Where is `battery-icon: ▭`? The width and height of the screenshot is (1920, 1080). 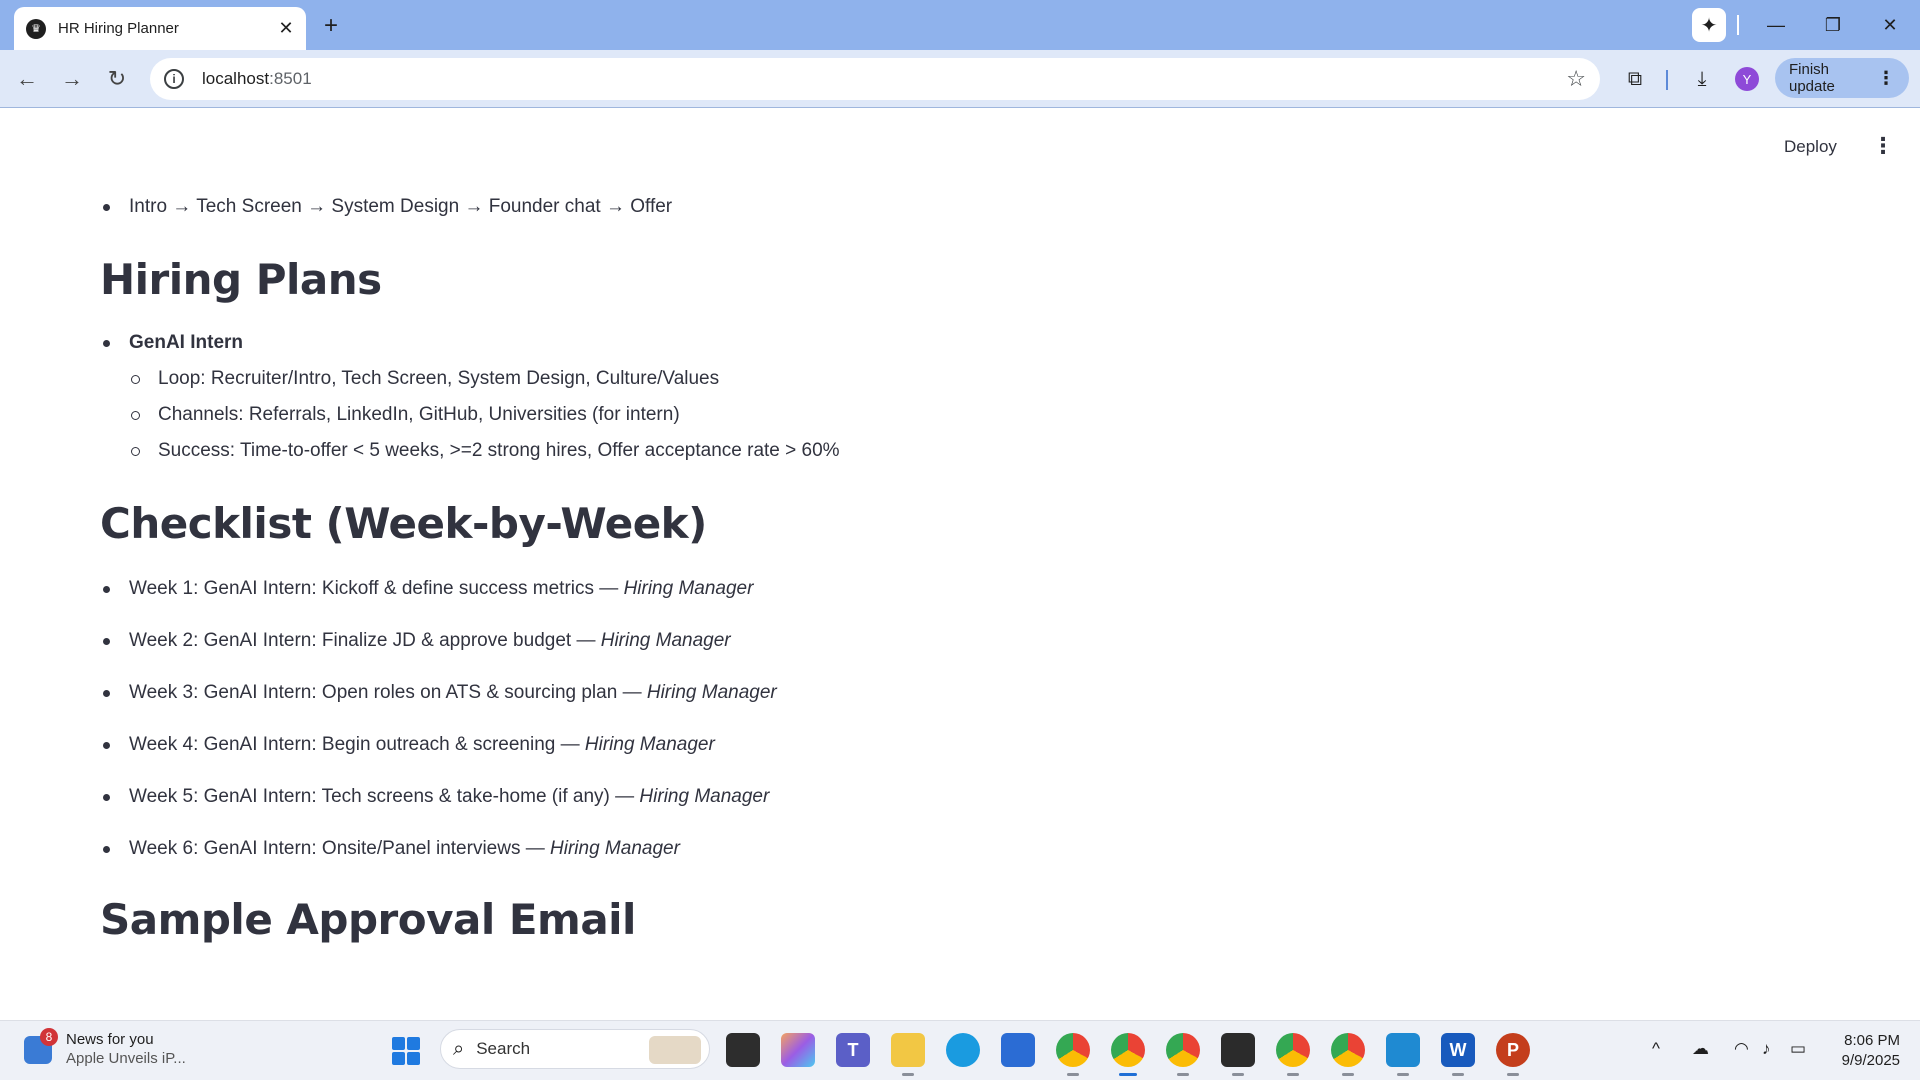 battery-icon: ▭ is located at coordinates (1798, 1049).